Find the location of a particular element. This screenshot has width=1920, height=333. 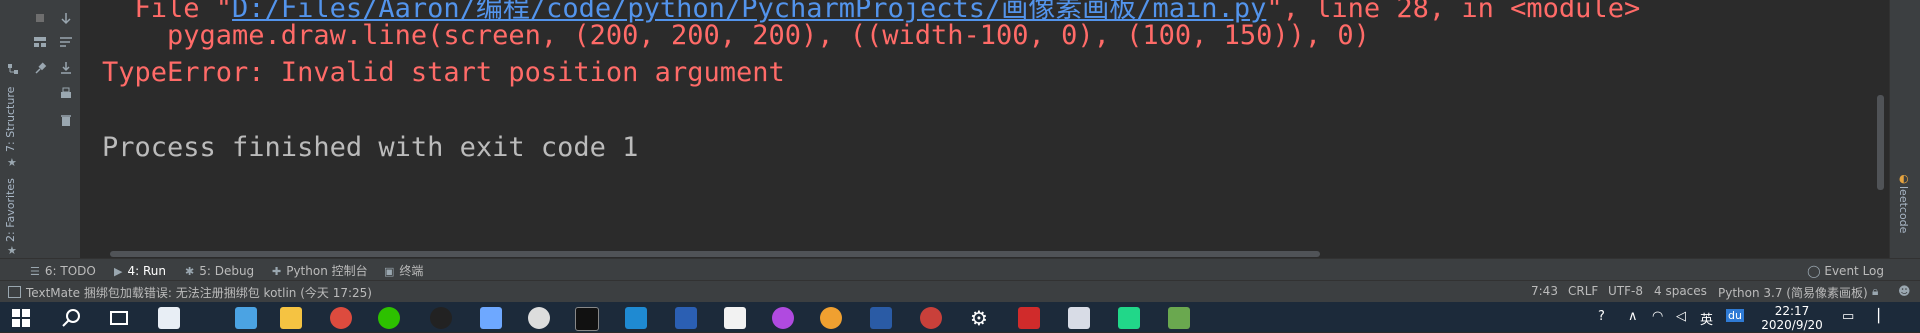

task-view-icon is located at coordinates (119, 318).